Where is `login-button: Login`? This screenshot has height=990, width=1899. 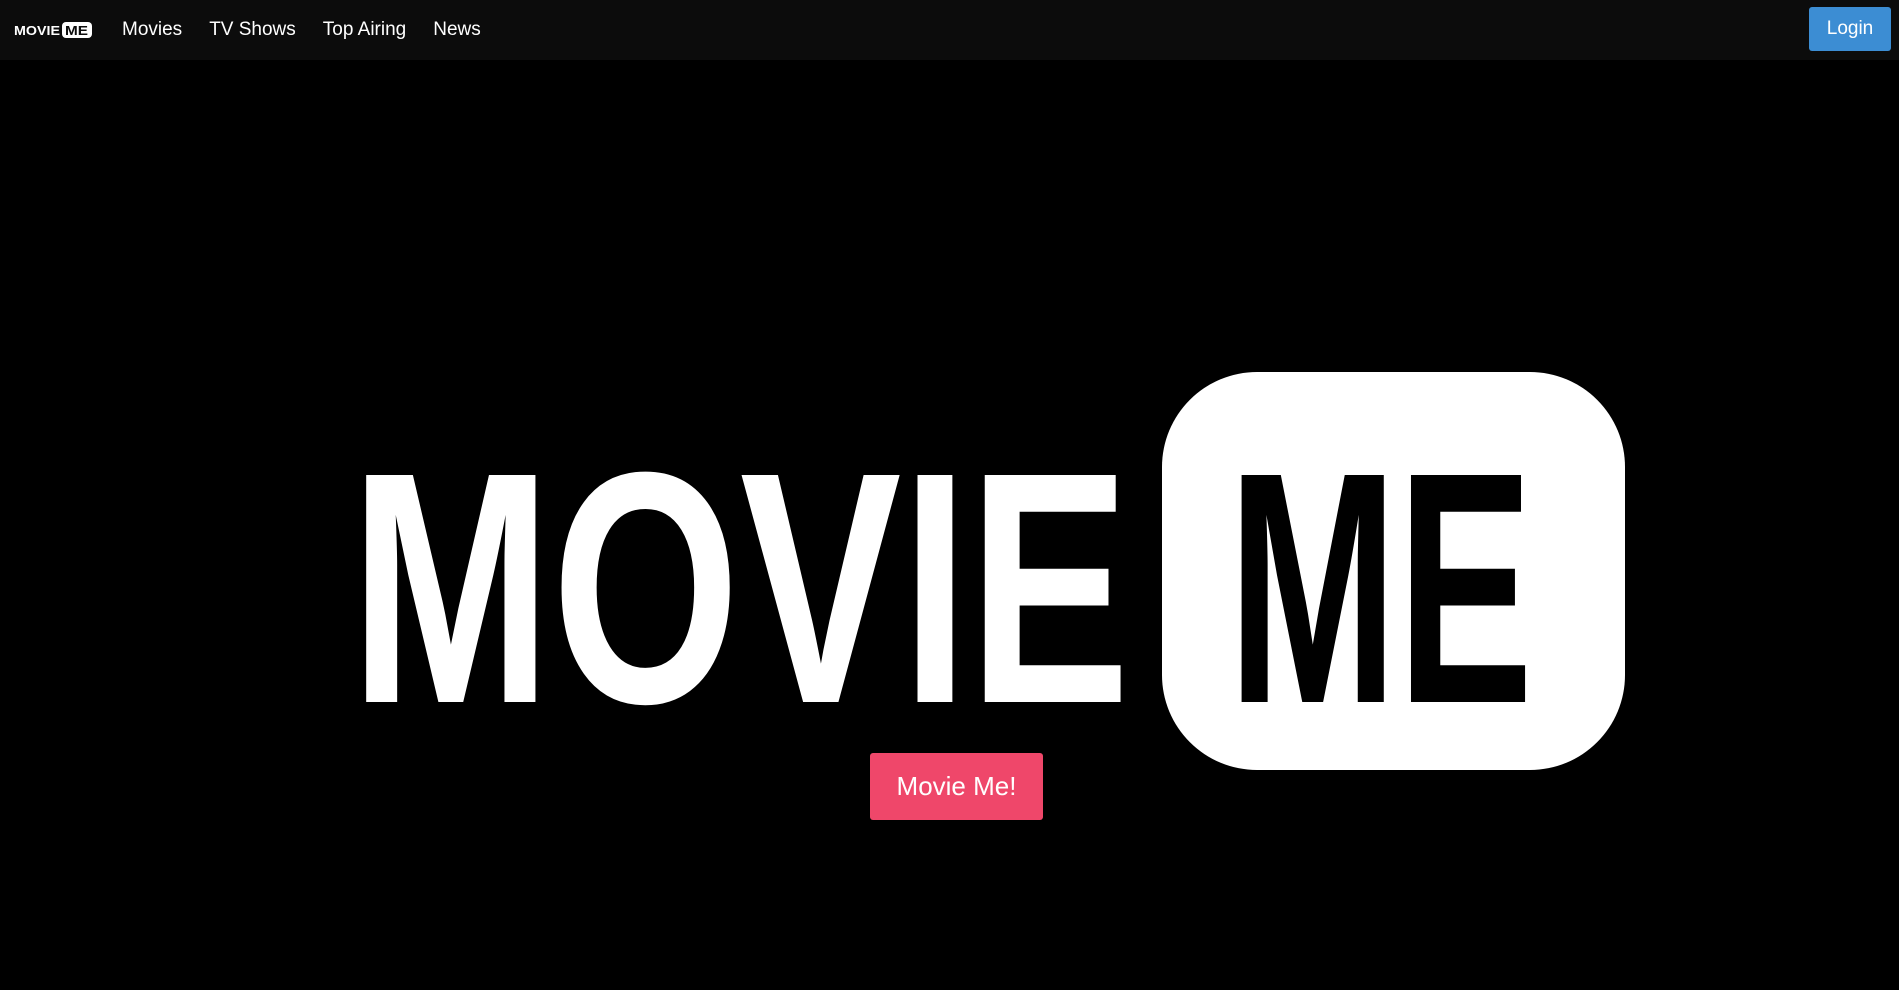 login-button: Login is located at coordinates (1850, 29).